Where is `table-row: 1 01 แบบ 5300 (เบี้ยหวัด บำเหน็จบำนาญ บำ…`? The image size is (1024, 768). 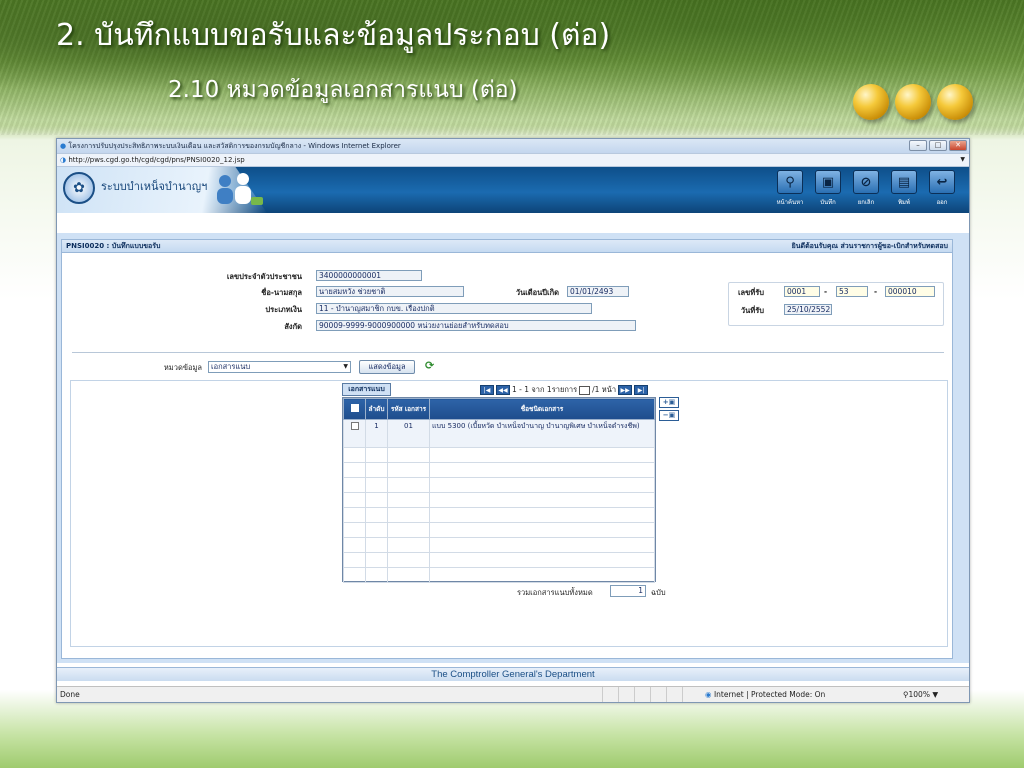 table-row: 1 01 แบบ 5300 (เบี้ยหวัด บำเหน็จบำนาญ บำ… is located at coordinates (499, 433).